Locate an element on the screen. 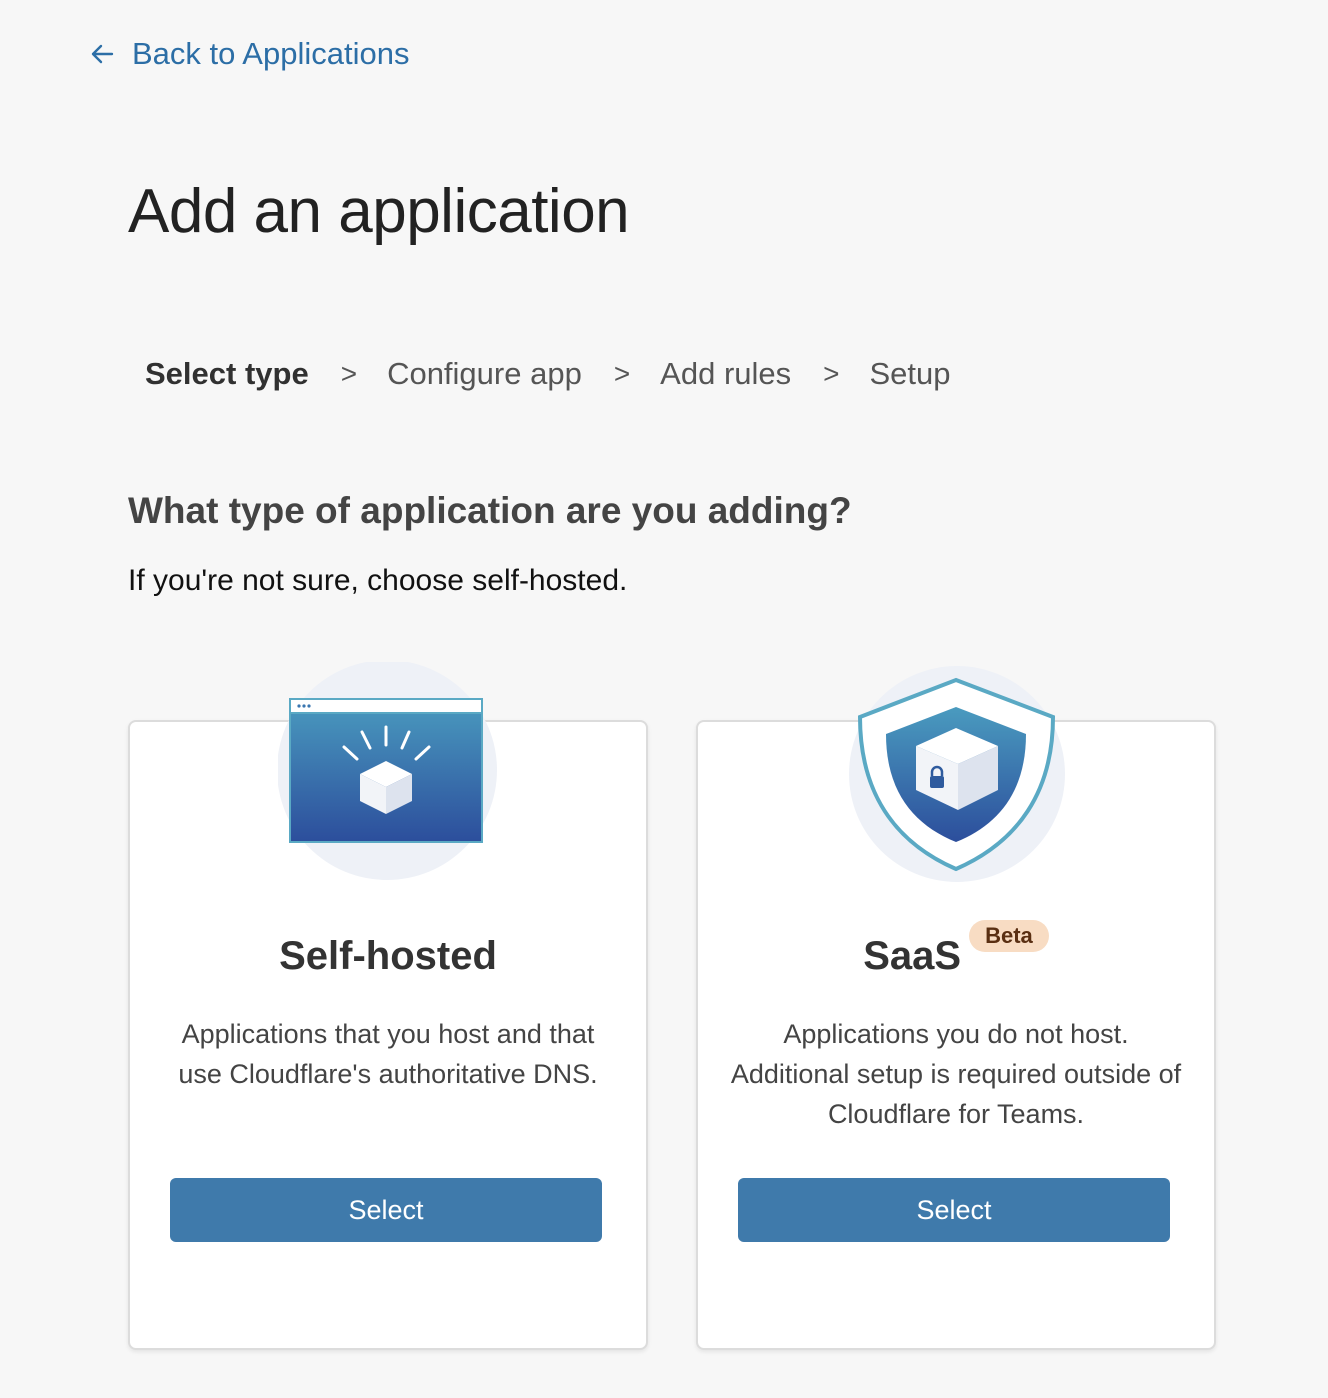  section-hint: If you're not sure, choose self-hosted. is located at coordinates (378, 580).